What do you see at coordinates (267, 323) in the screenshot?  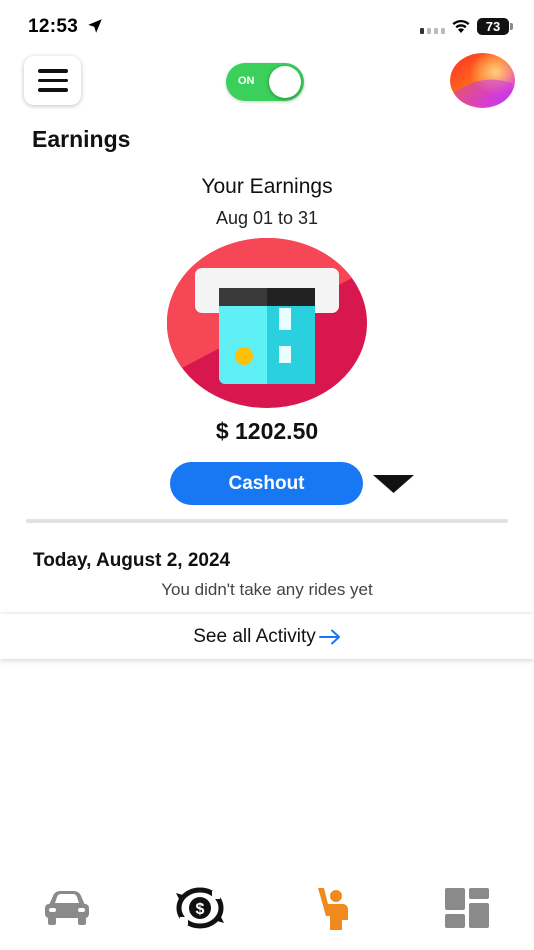 I see `card-payment-icon` at bounding box center [267, 323].